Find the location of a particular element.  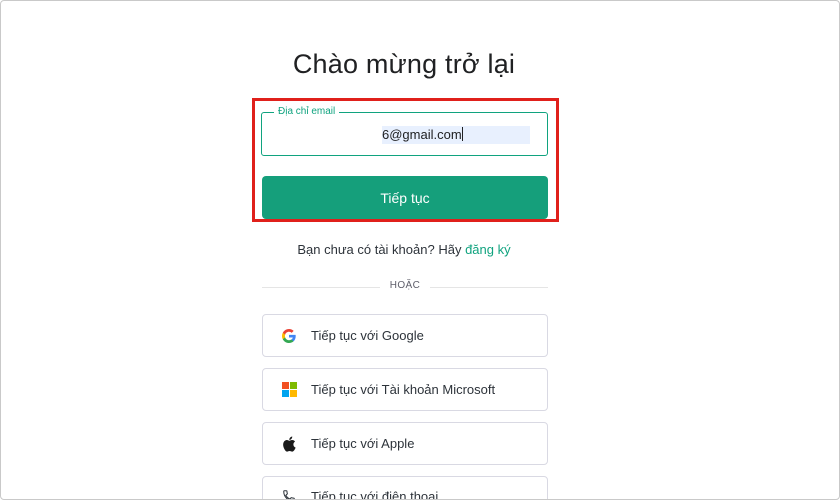

google-login-label: Tiếp tục với Google is located at coordinates (367, 335).